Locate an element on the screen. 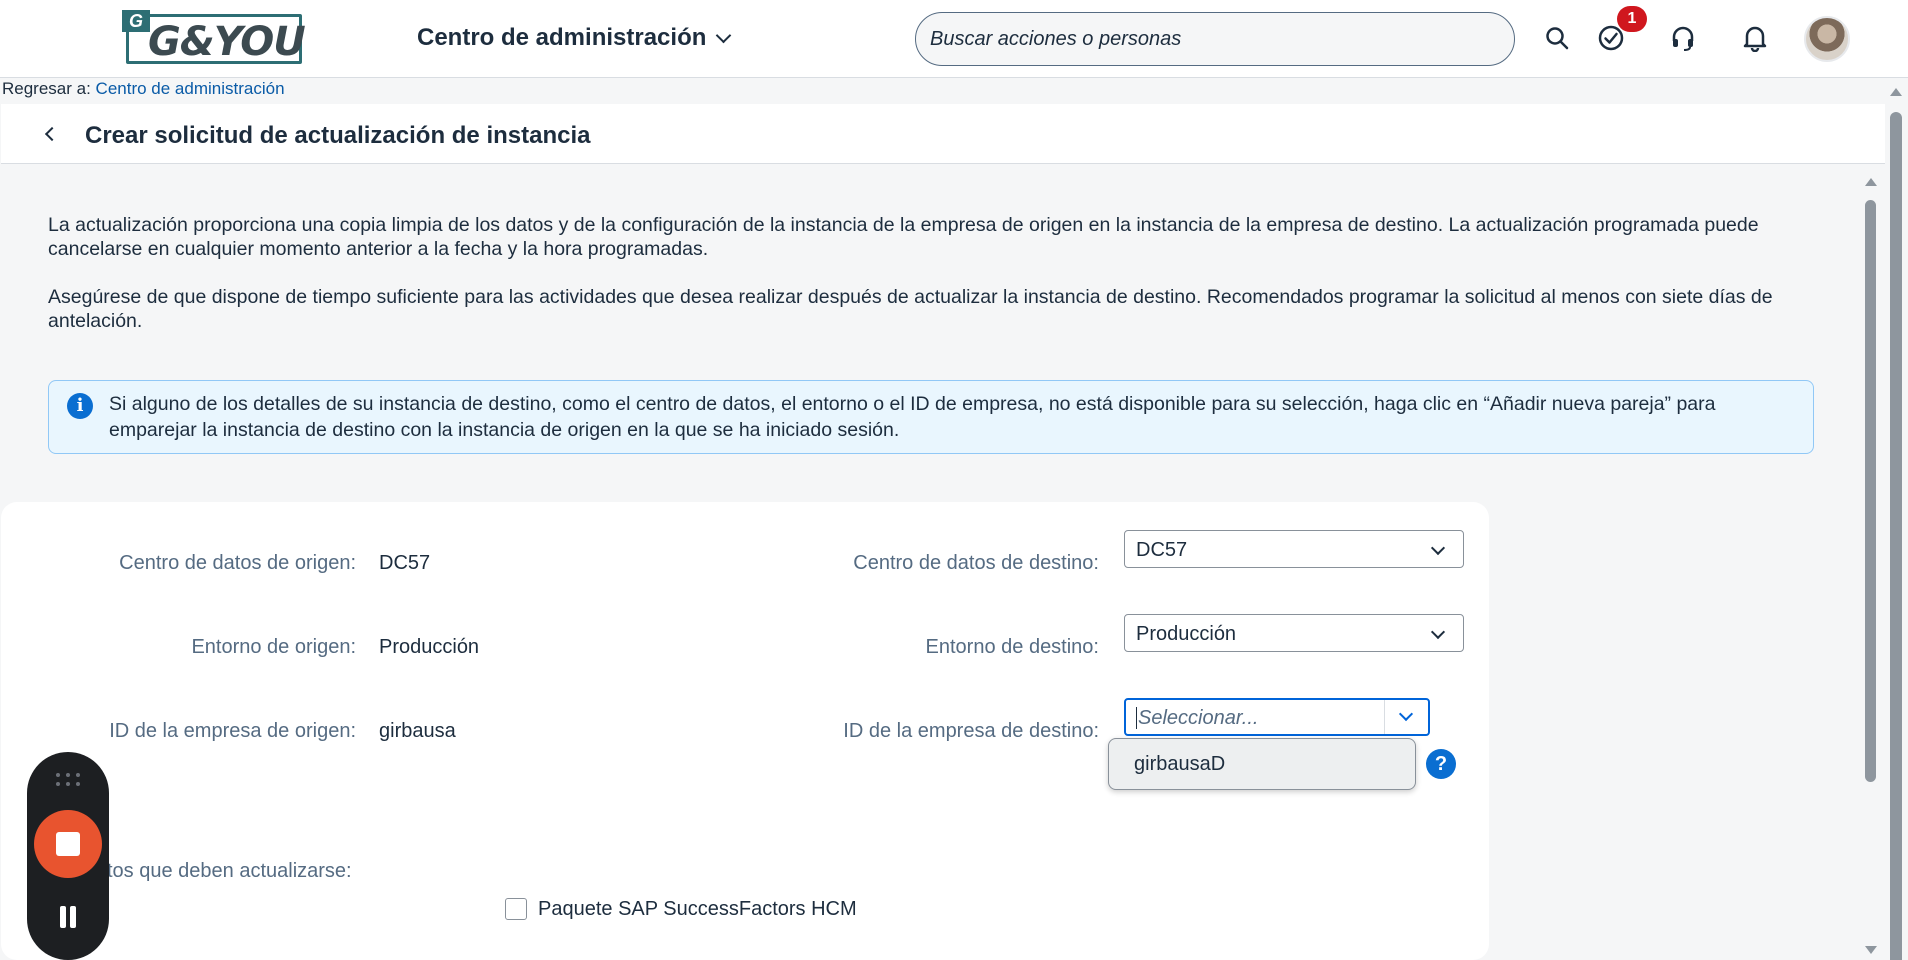  screen-recorder-widget is located at coordinates (68, 856).